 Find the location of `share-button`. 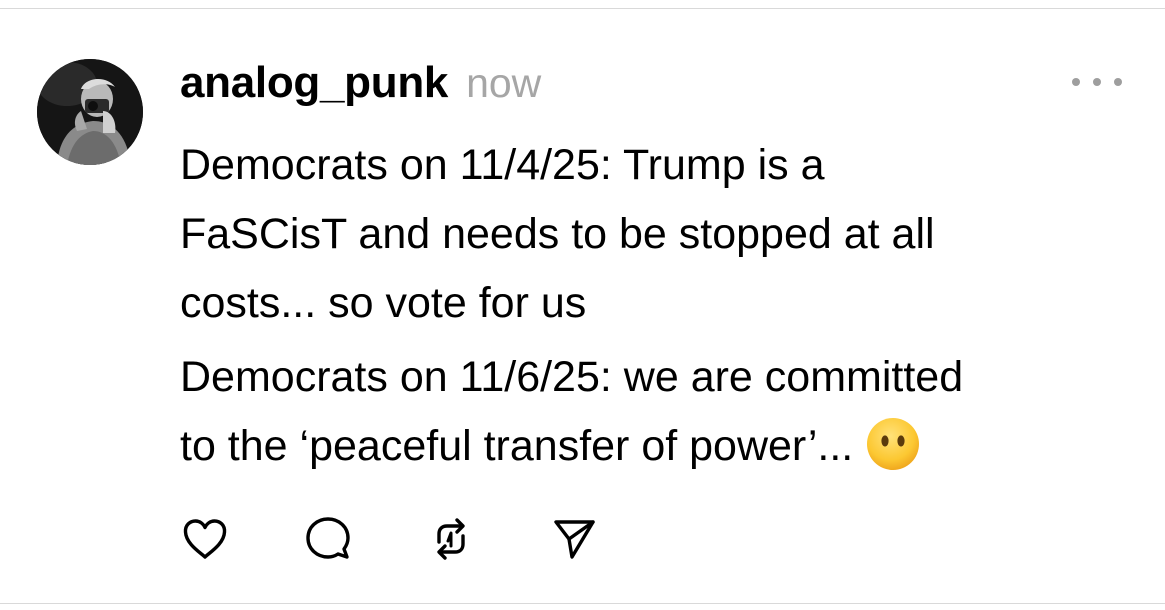

share-button is located at coordinates (574, 539).